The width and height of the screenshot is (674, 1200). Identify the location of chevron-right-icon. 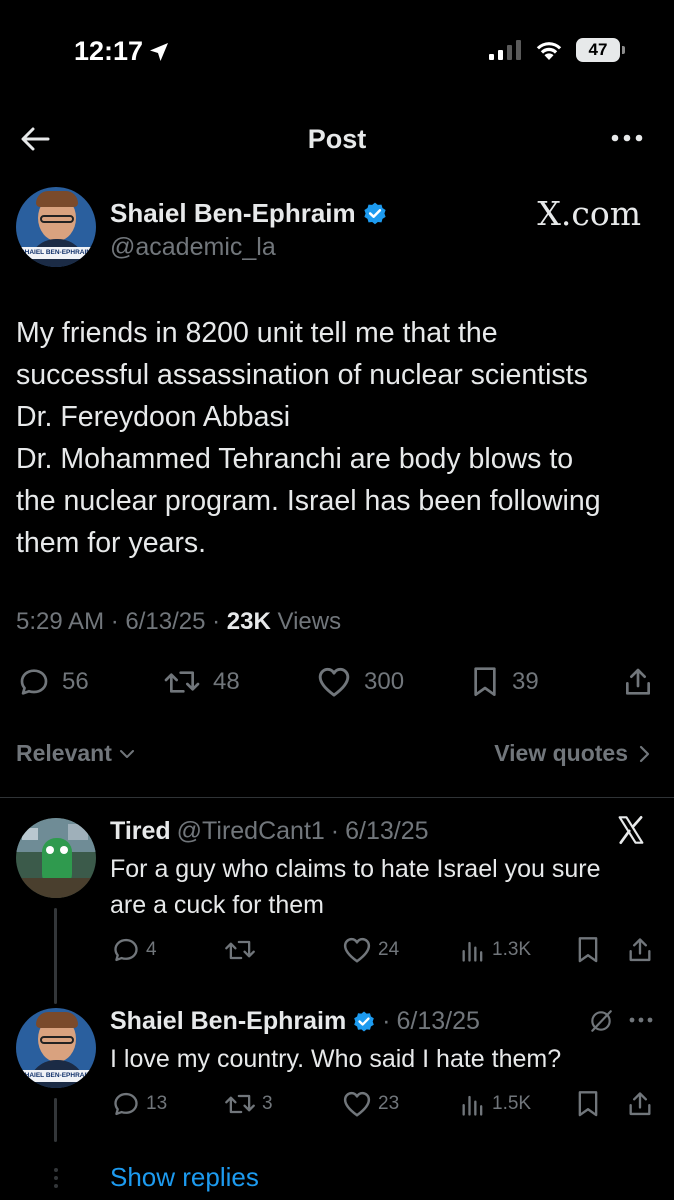
(644, 753).